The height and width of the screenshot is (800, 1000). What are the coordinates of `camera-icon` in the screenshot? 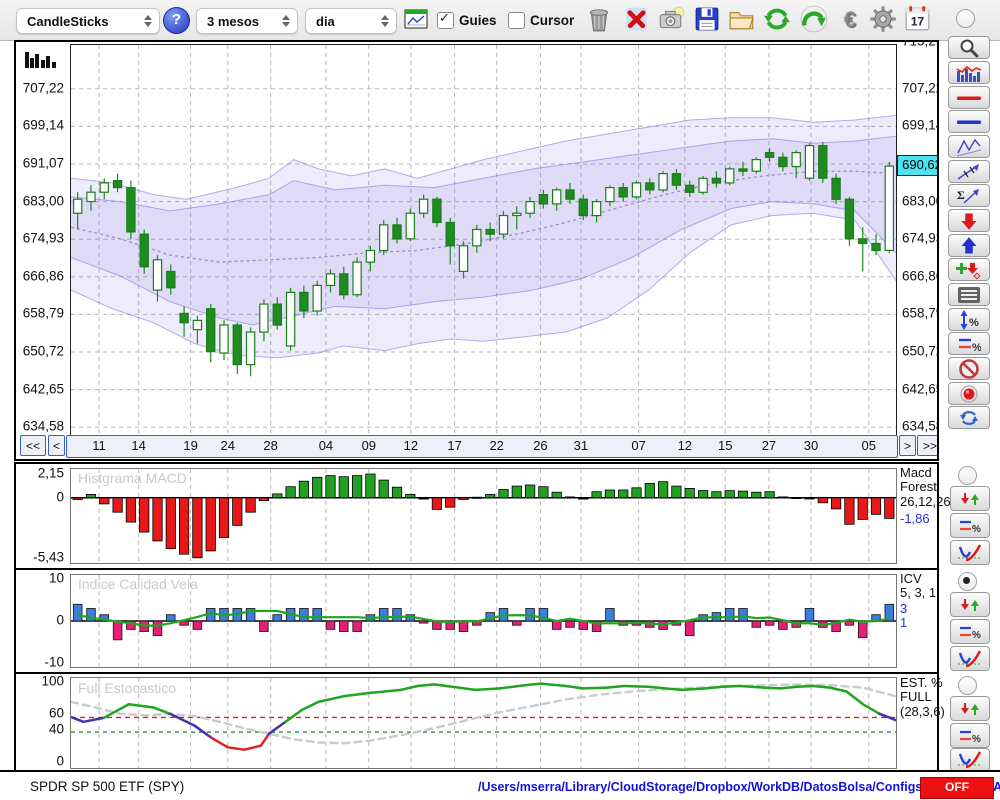 It's located at (672, 17).